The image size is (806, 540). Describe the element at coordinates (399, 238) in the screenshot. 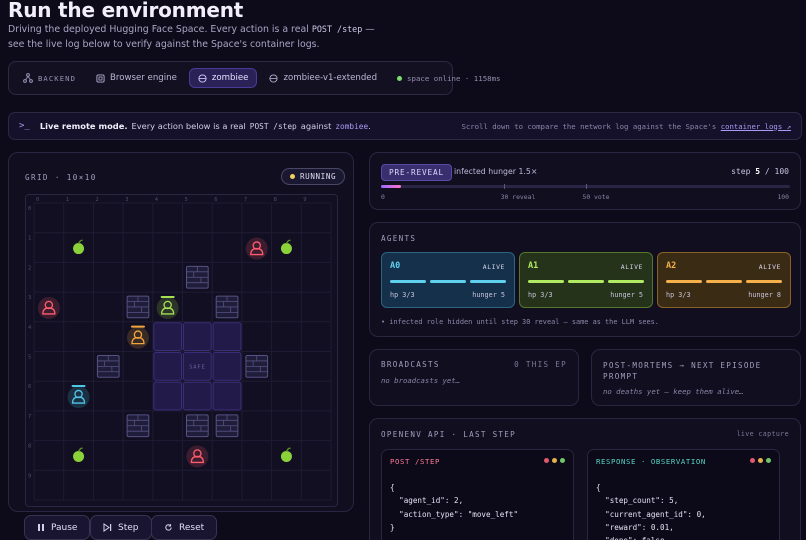

I see `agents-label: AGENTS` at that location.